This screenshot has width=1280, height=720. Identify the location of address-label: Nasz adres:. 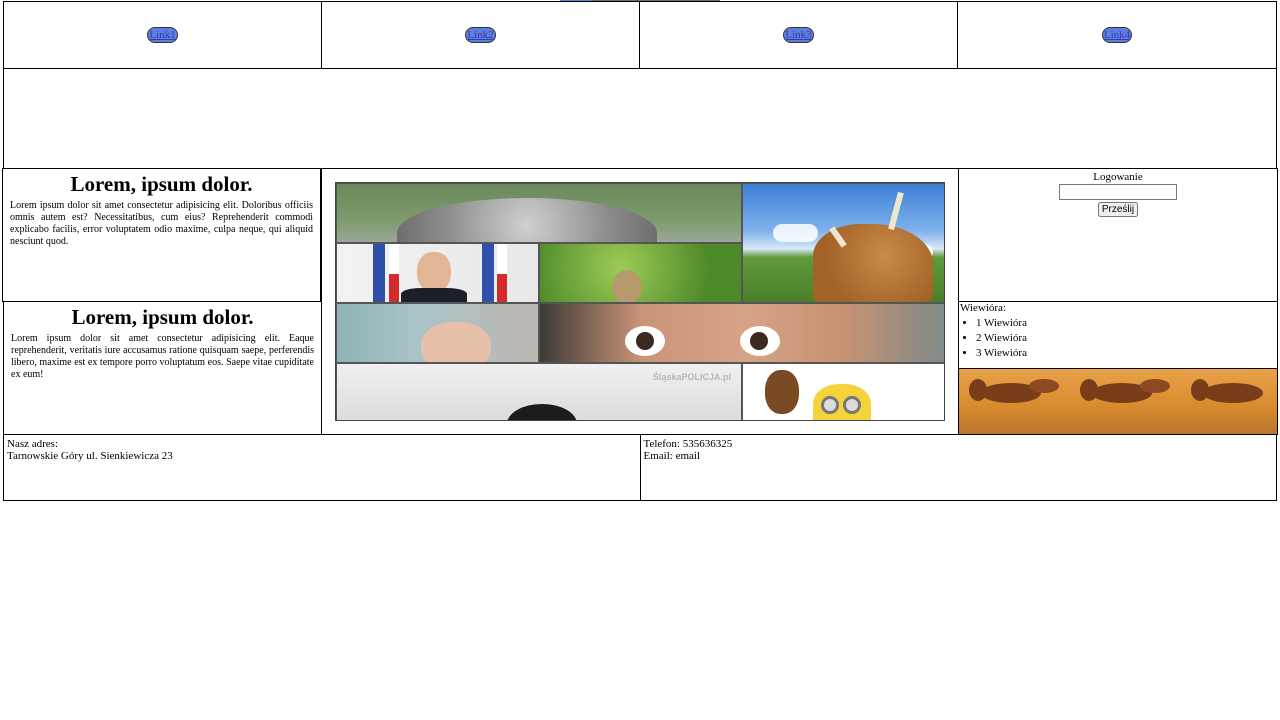
(33, 444).